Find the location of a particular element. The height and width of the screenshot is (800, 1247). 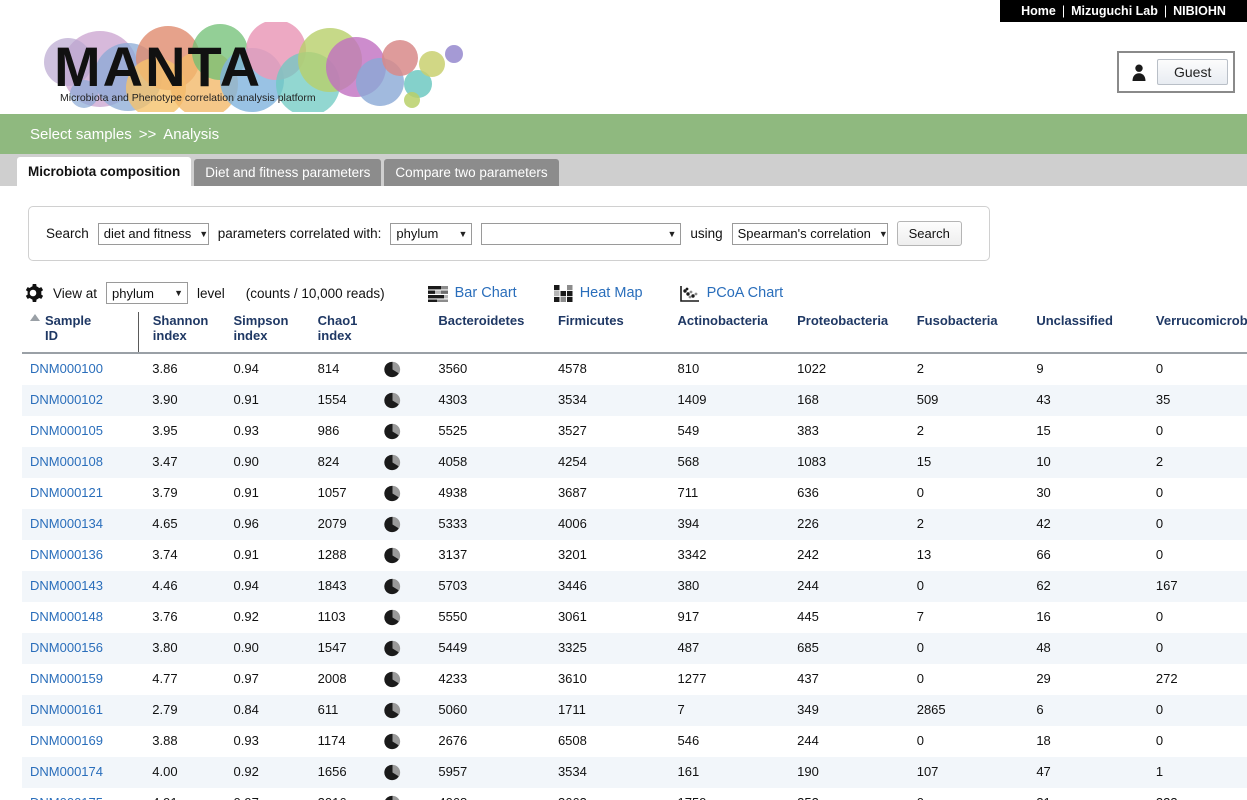

search-button: Search is located at coordinates (929, 233).